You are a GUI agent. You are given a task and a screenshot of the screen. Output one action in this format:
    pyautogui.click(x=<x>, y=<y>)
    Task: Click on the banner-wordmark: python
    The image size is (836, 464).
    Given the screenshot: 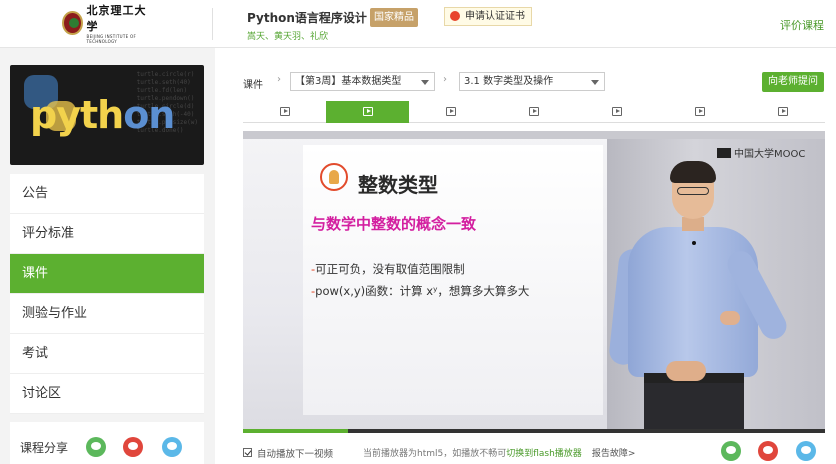 What is the action you would take?
    pyautogui.click(x=102, y=115)
    